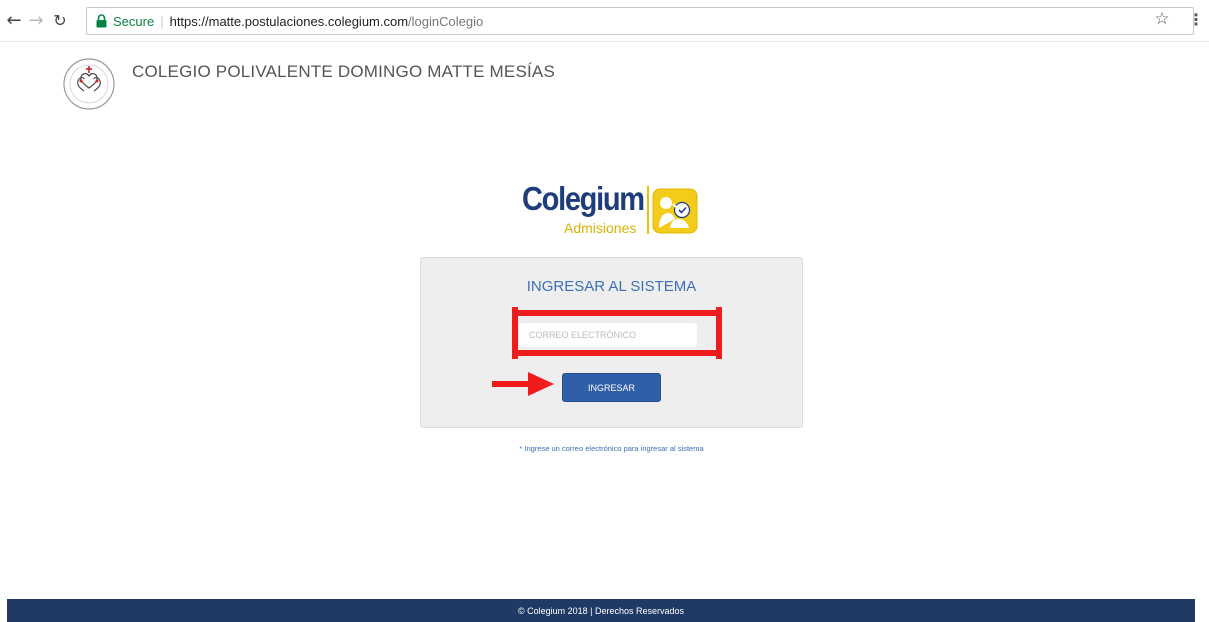  I want to click on back-arrow-icon: ←, so click(14, 20).